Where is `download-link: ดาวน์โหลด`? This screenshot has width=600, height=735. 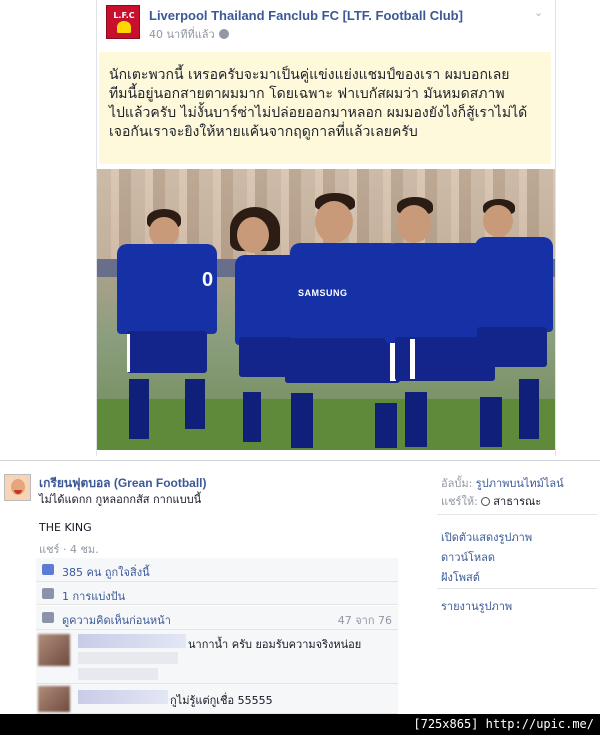
download-link: ดาวน์โหลด is located at coordinates (468, 557).